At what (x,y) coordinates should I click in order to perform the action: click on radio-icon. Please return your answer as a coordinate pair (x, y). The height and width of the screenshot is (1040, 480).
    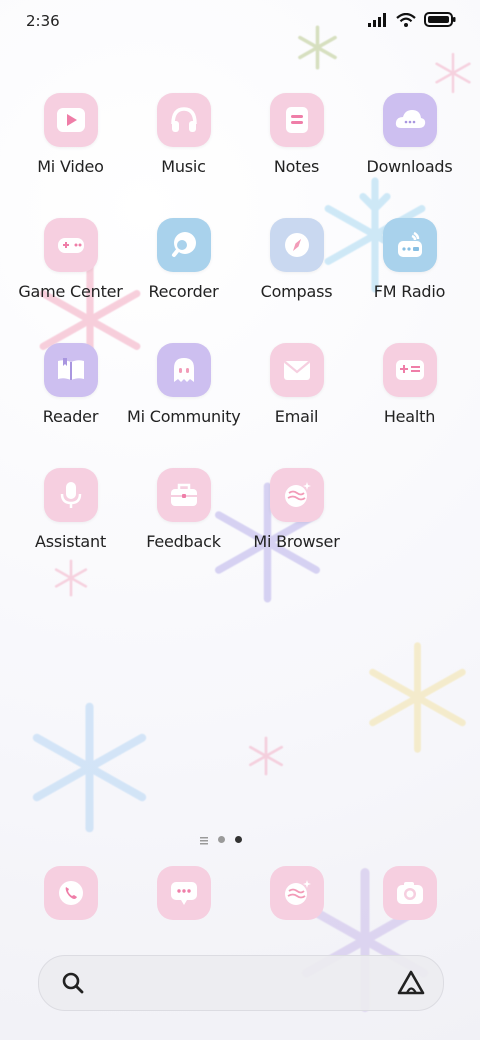
    Looking at the image, I should click on (409, 245).